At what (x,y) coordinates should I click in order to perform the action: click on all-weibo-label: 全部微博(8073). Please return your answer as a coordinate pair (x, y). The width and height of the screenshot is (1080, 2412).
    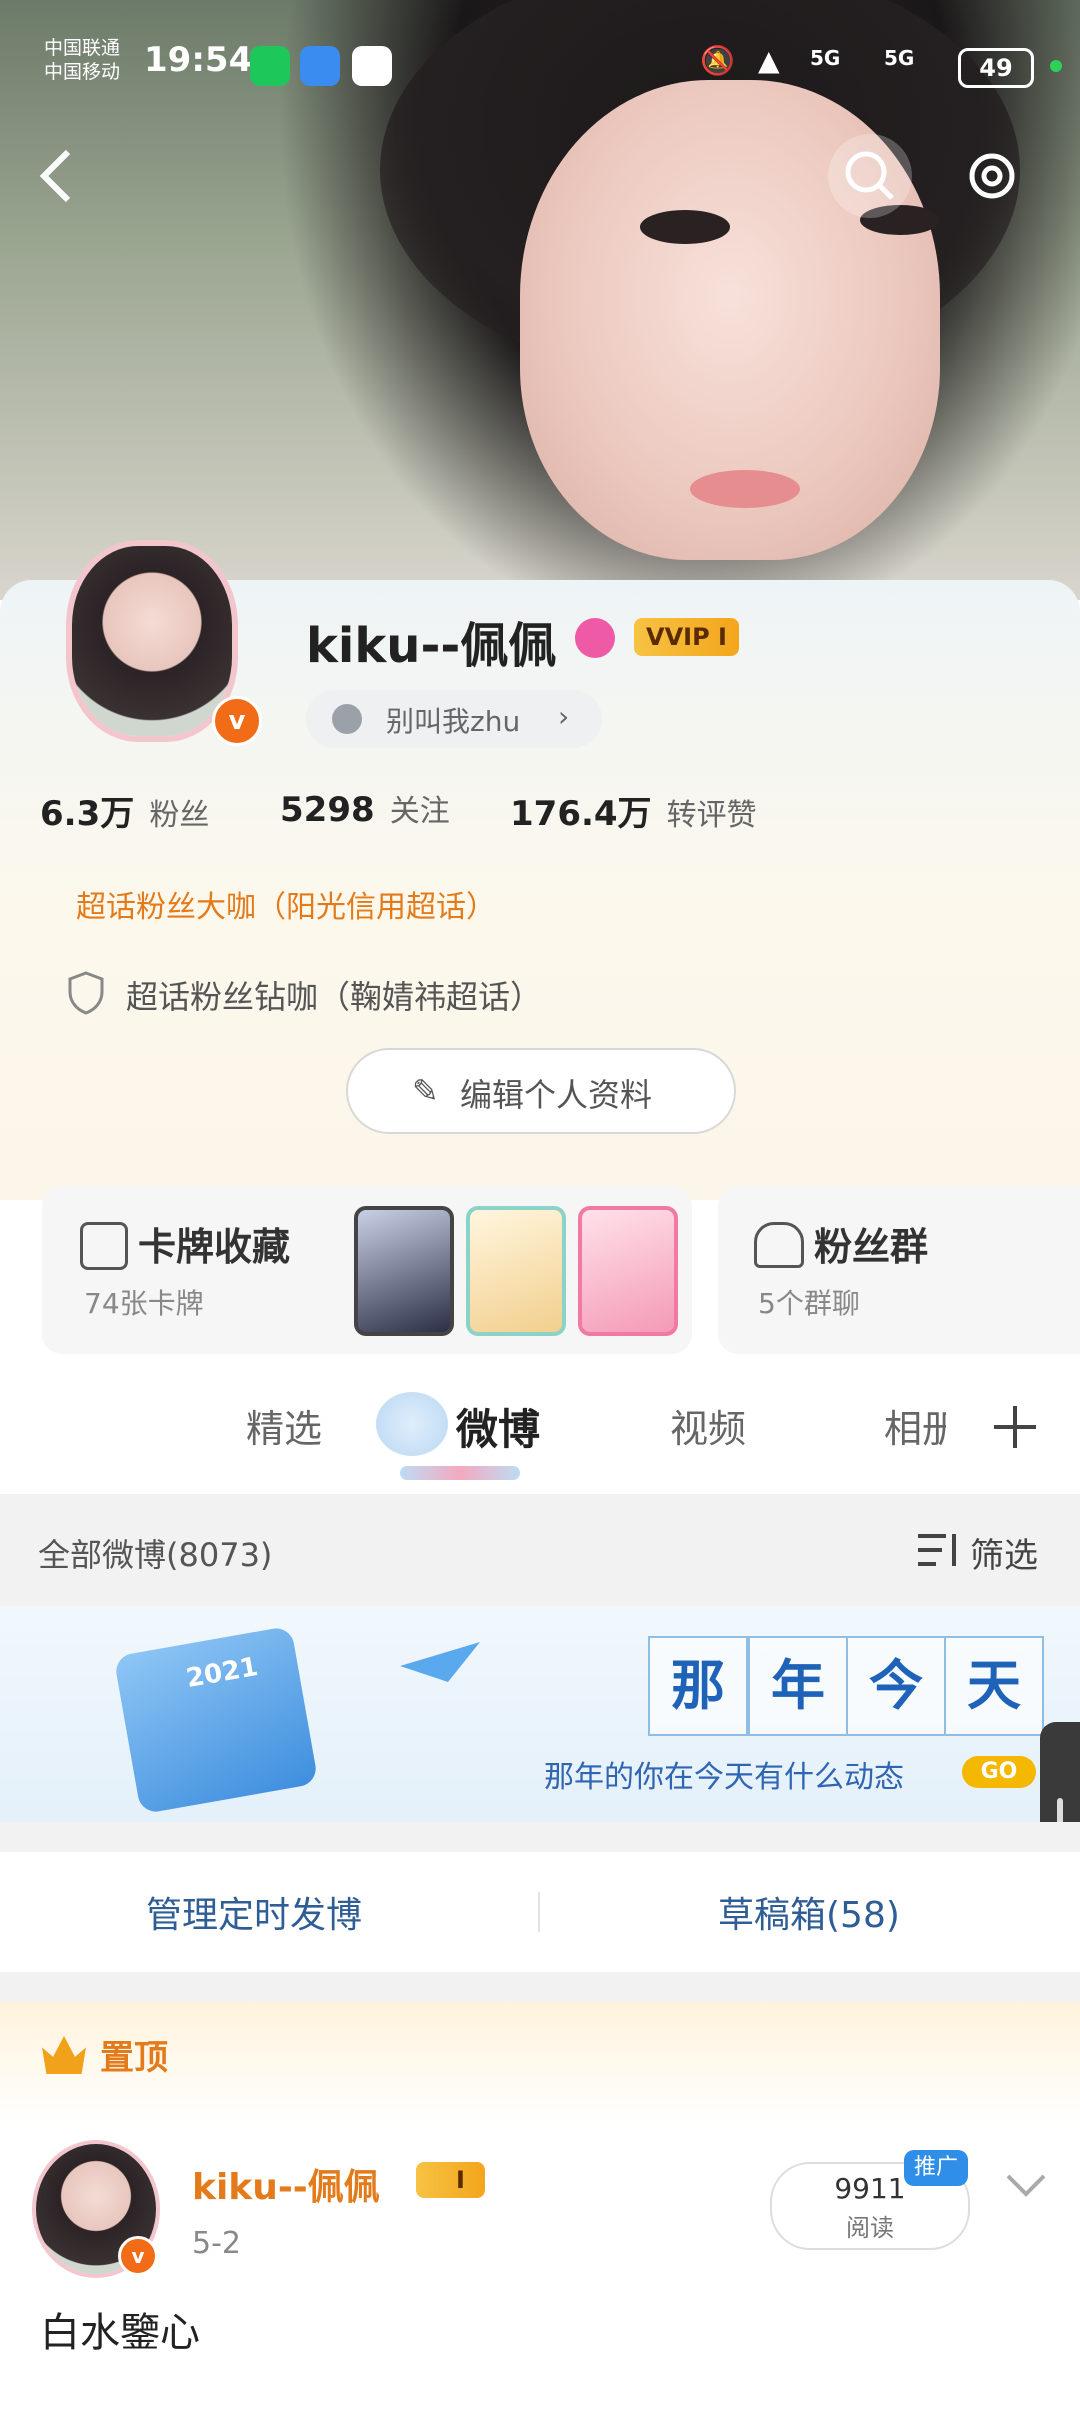
    Looking at the image, I should click on (155, 1555).